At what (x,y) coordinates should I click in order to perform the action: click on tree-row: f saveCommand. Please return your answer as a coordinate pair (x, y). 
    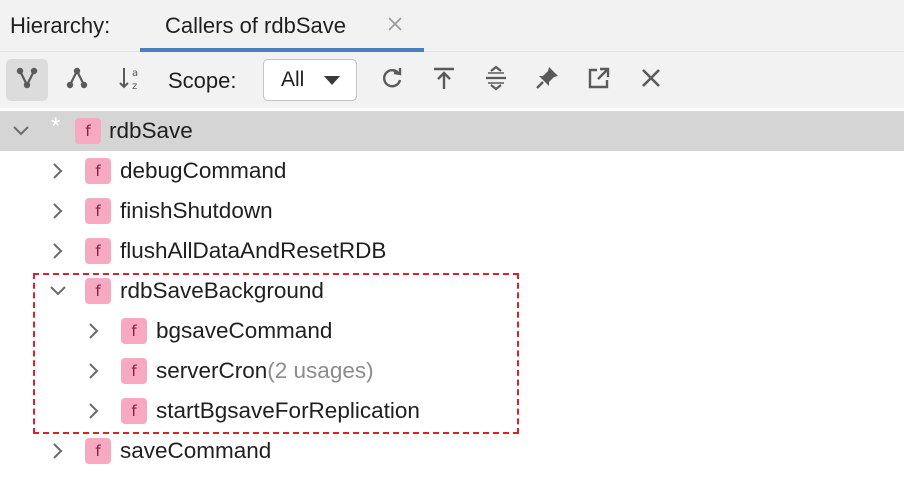
    Looking at the image, I should click on (452, 451).